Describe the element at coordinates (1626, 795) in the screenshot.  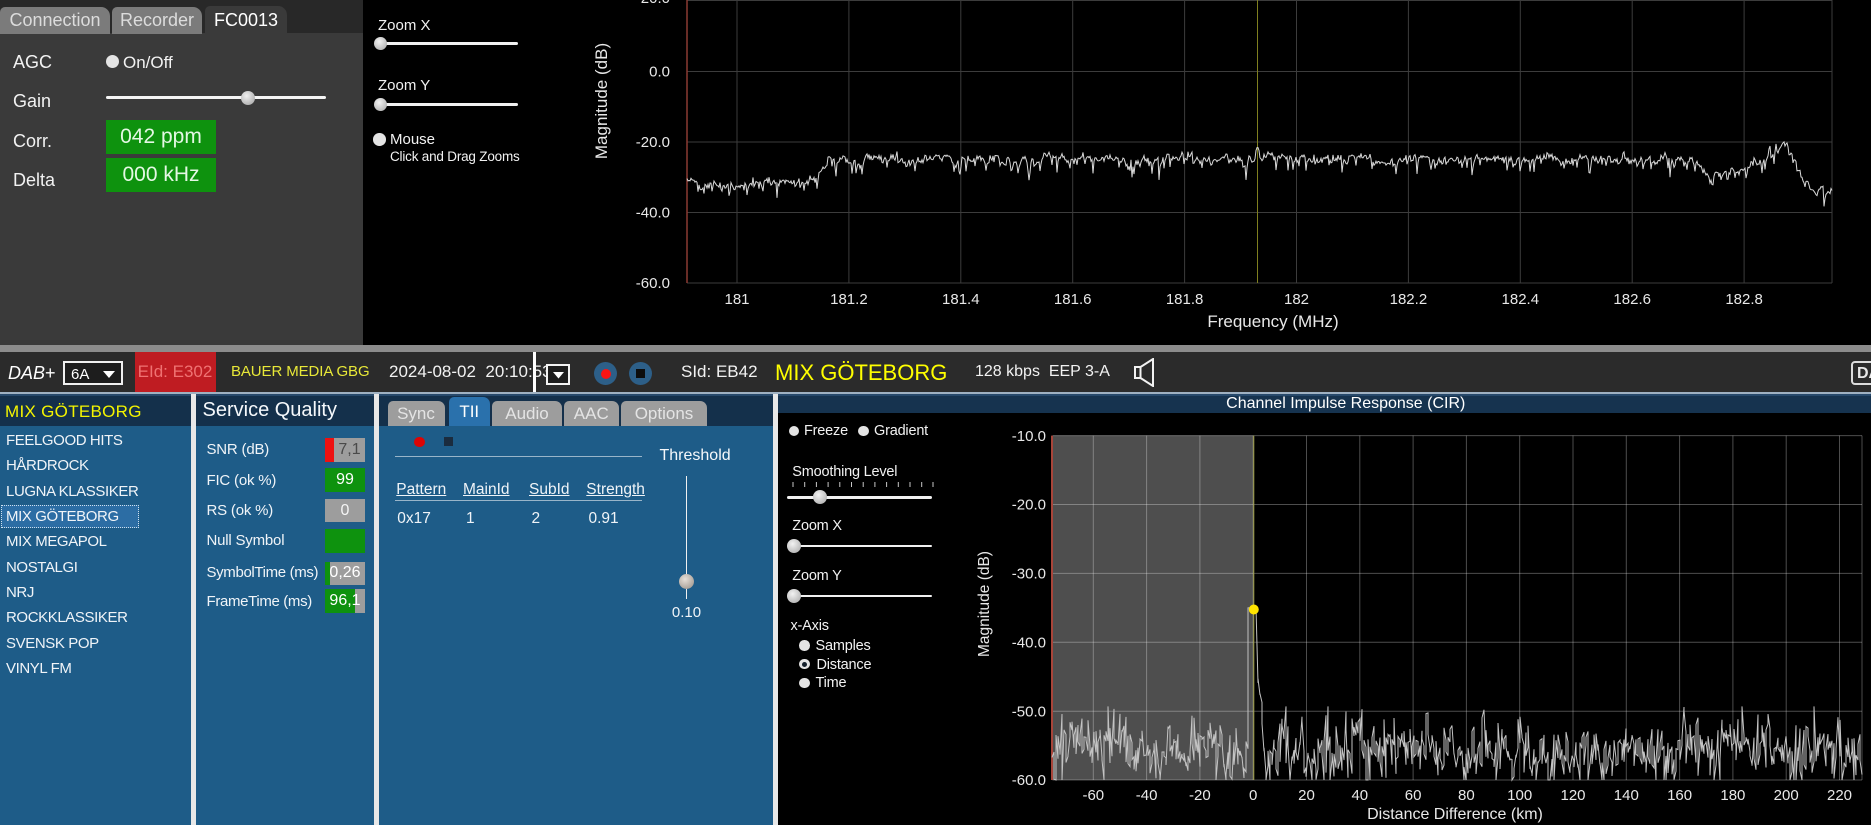
I see `svg-text: 140` at that location.